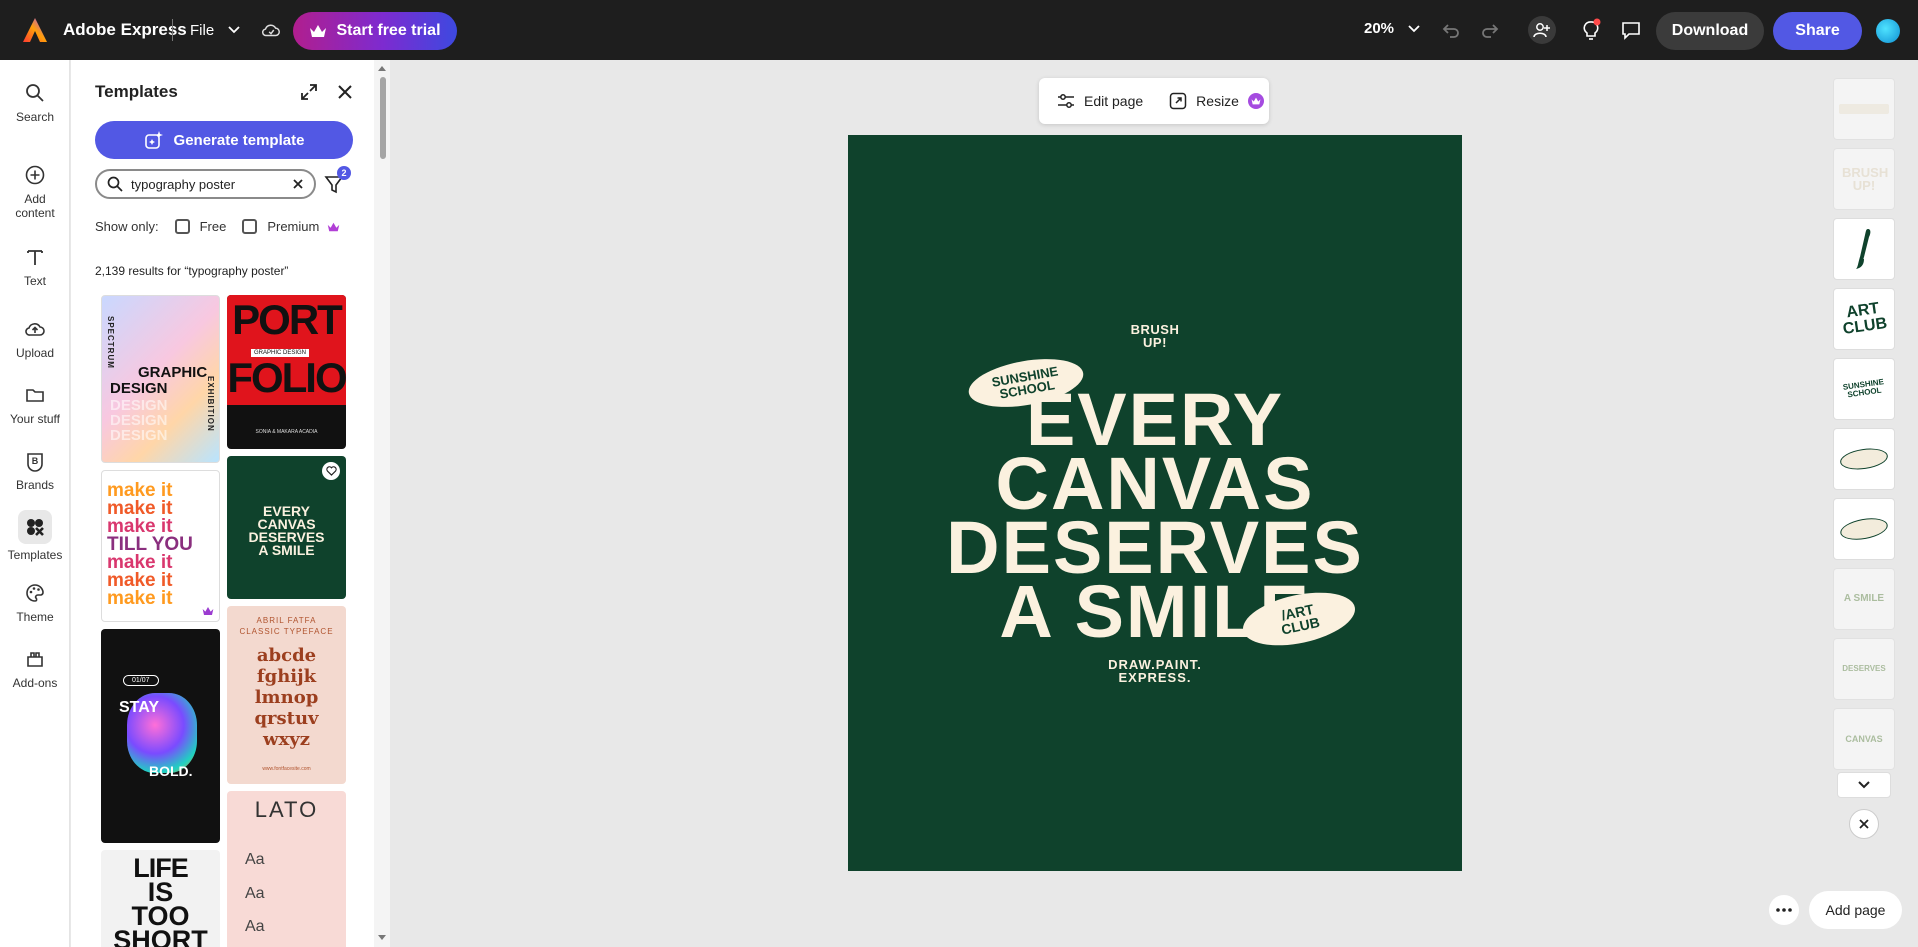 The height and width of the screenshot is (947, 1918). I want to click on template-tile: EVERY CANVAS DESERVES A SMILE, so click(286, 527).